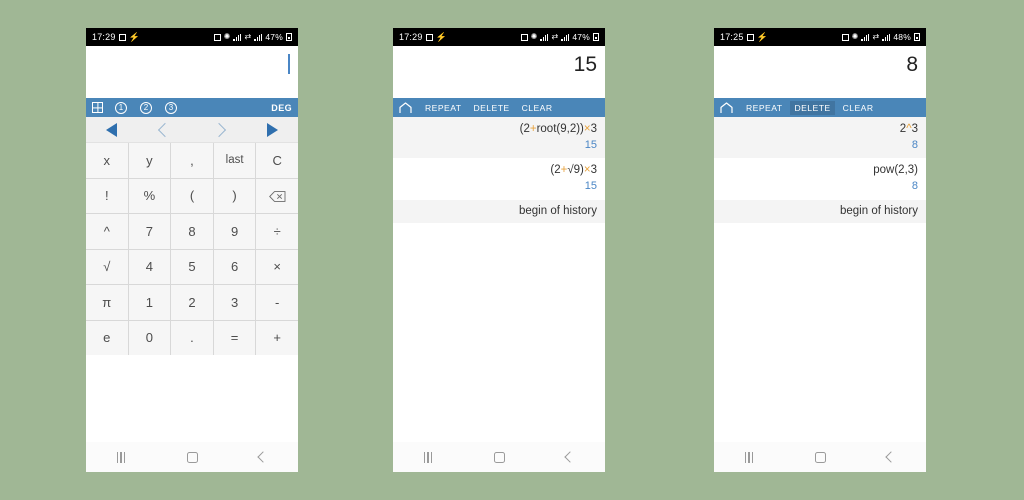  Describe the element at coordinates (277, 160) in the screenshot. I see `key-clear: C` at that location.